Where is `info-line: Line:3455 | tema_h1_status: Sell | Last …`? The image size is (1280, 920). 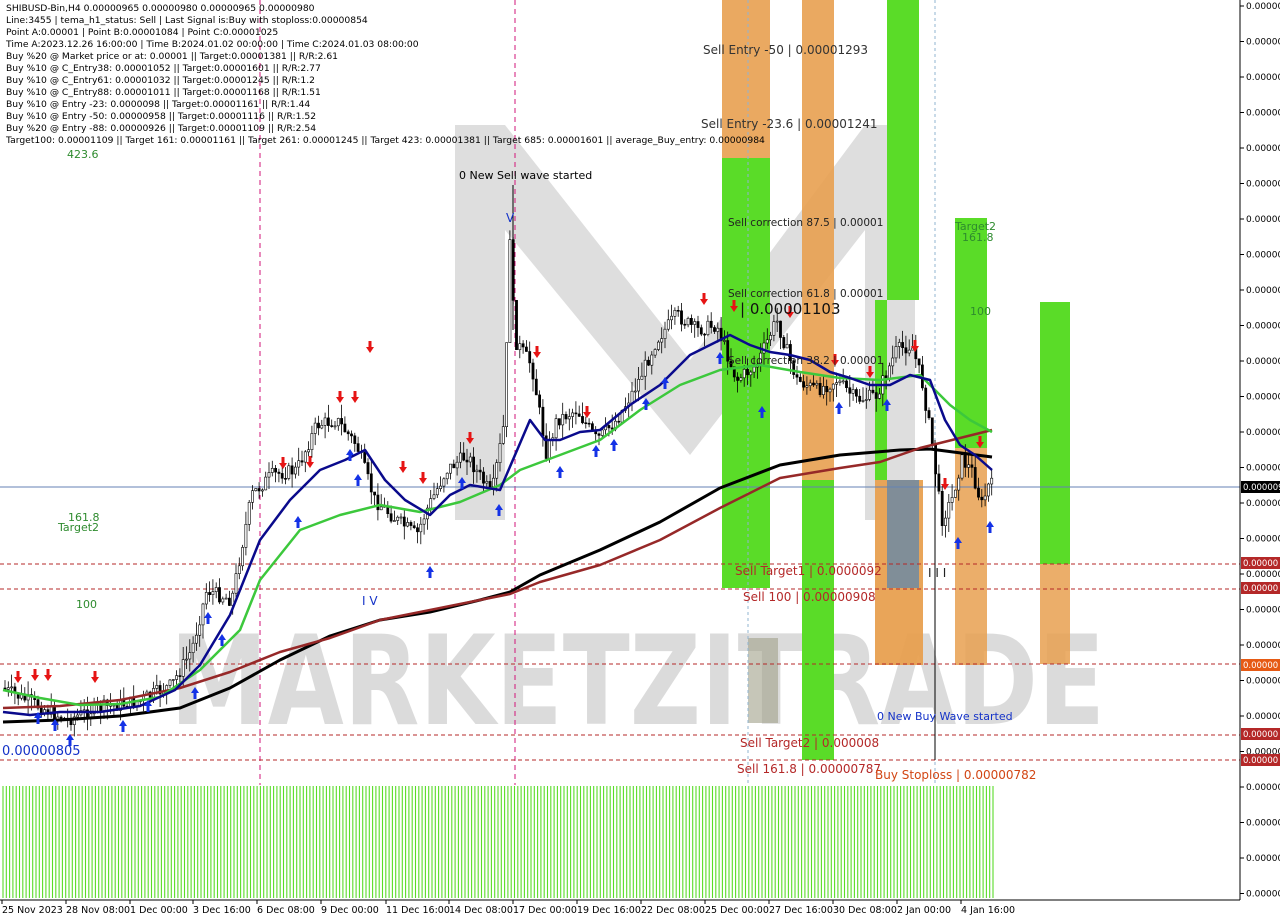
info-line: Line:3455 | tema_h1_status: Sell | Last … is located at coordinates (187, 20).